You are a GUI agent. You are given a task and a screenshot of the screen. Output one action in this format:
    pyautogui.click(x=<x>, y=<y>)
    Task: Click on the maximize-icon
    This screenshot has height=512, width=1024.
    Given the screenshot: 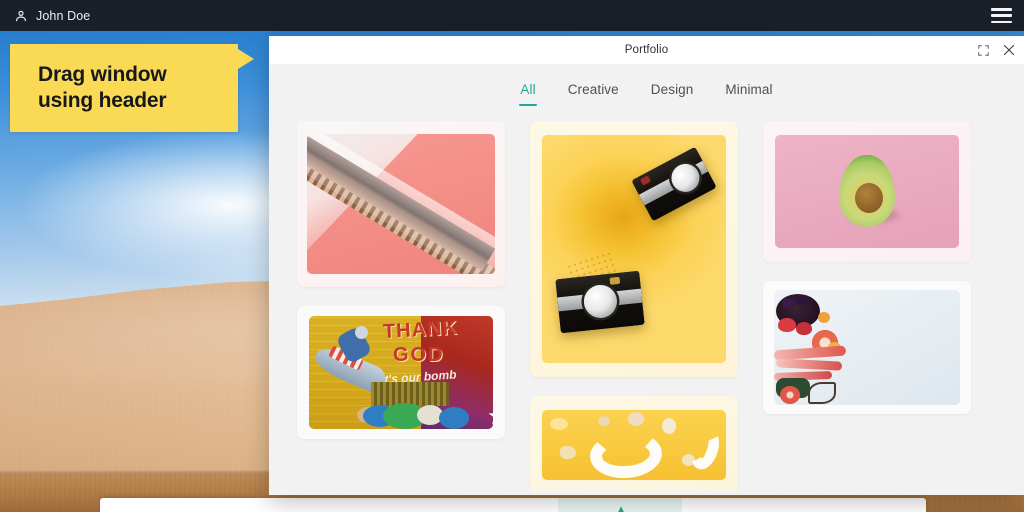 What is the action you would take?
    pyautogui.click(x=983, y=50)
    